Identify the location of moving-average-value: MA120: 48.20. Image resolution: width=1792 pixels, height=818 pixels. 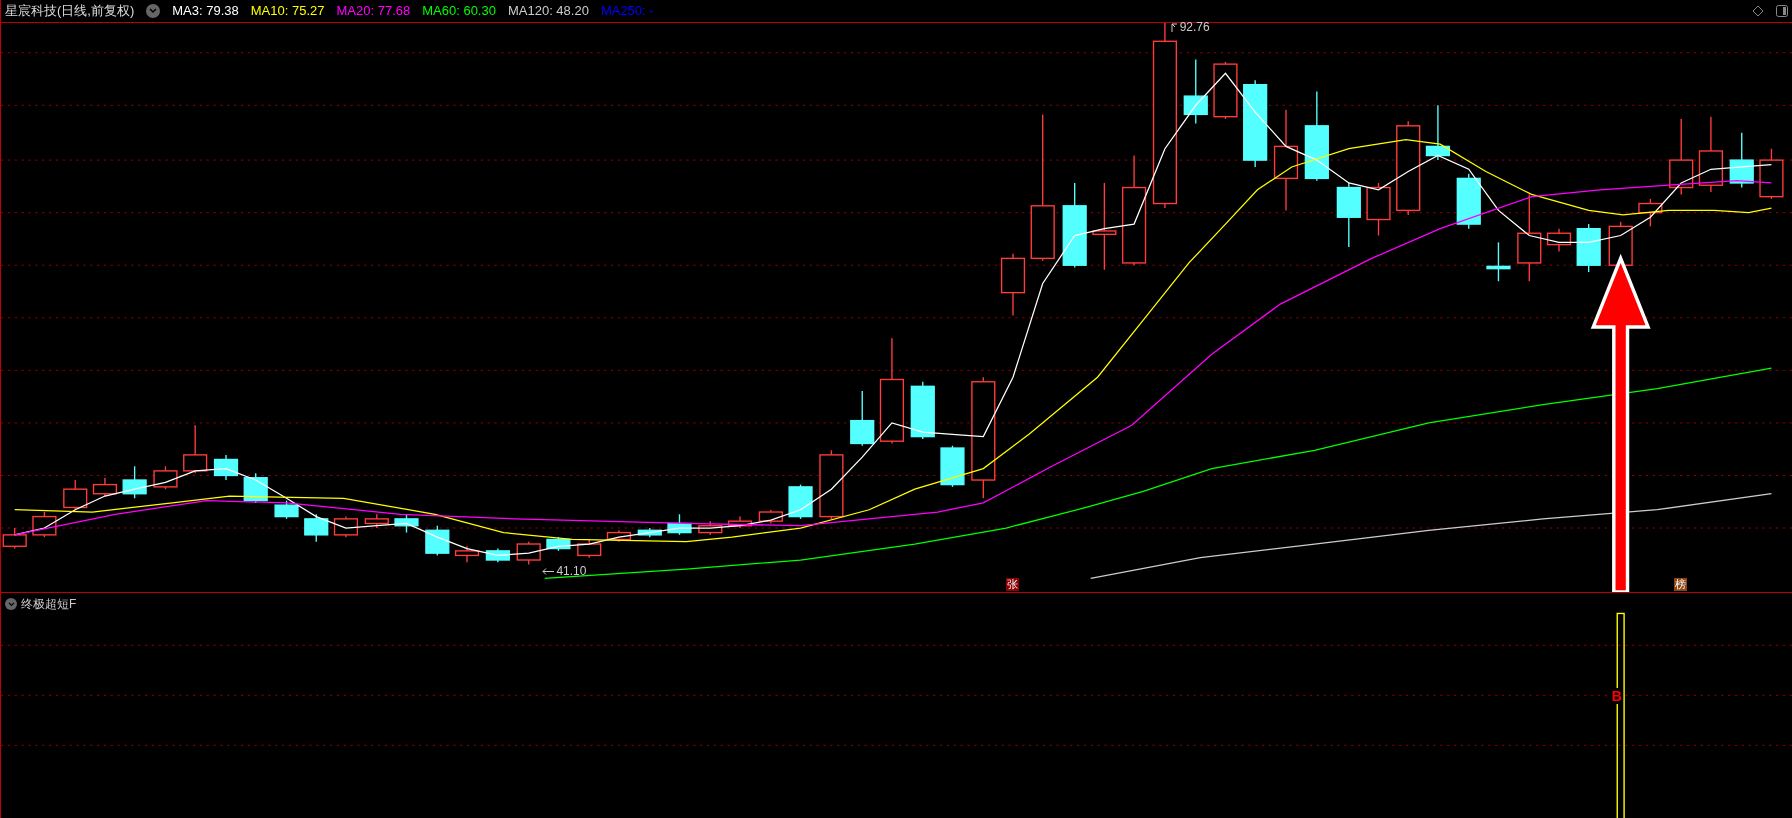
(548, 11).